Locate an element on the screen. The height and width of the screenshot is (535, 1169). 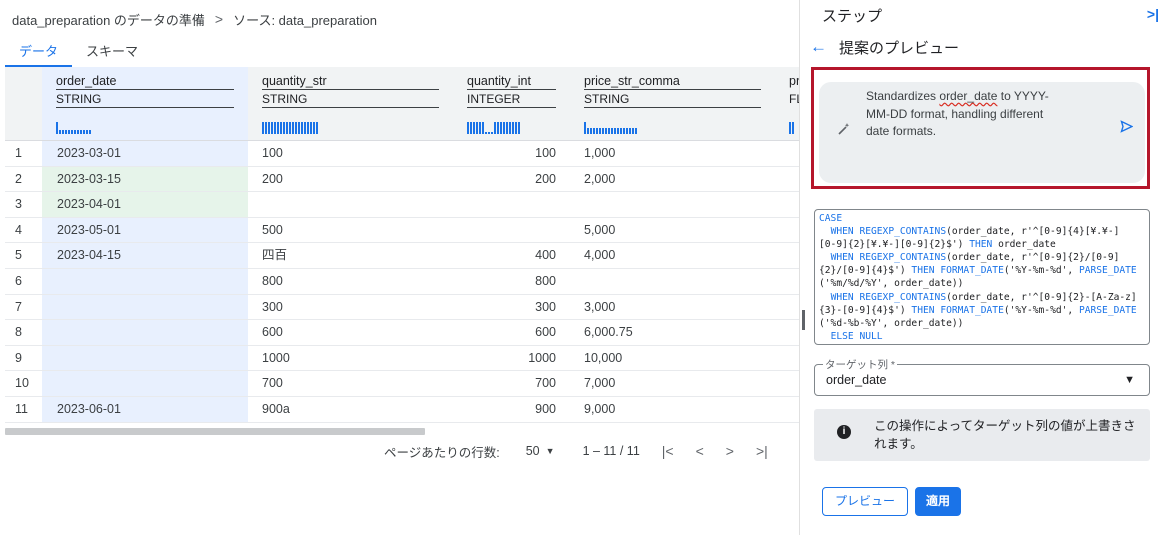
cell-quantity-str: 100 is located at coordinates (272, 153).